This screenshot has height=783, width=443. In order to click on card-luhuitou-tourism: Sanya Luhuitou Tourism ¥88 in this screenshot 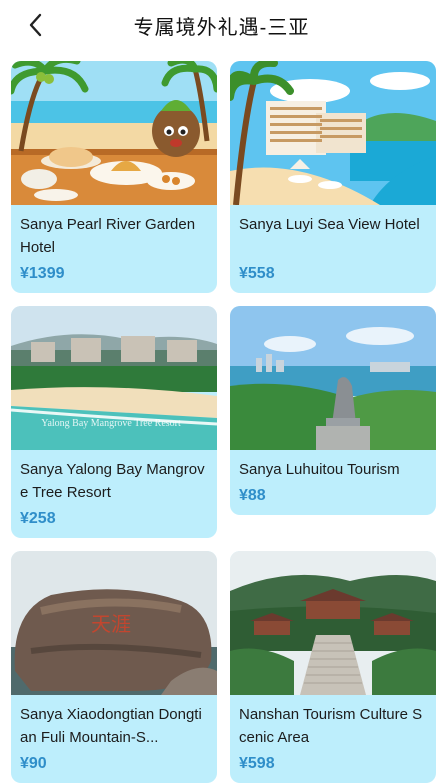, I will do `click(333, 410)`.